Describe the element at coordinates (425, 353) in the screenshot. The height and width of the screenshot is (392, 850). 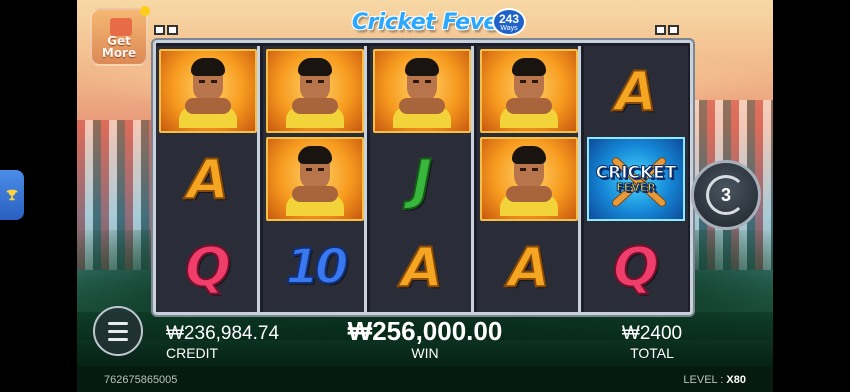
I see `win-label: WIN` at that location.